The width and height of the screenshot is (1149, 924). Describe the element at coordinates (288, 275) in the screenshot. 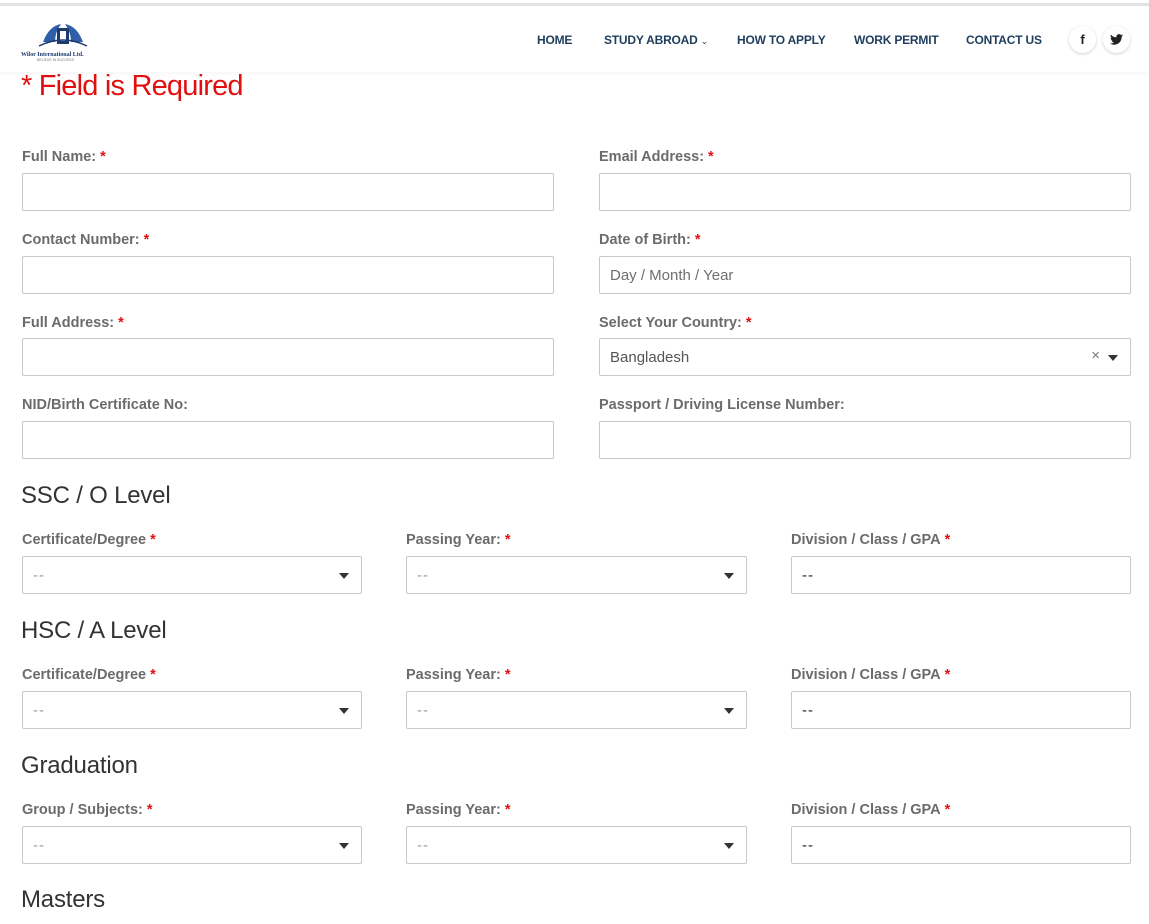

I see `contact-number-input` at that location.